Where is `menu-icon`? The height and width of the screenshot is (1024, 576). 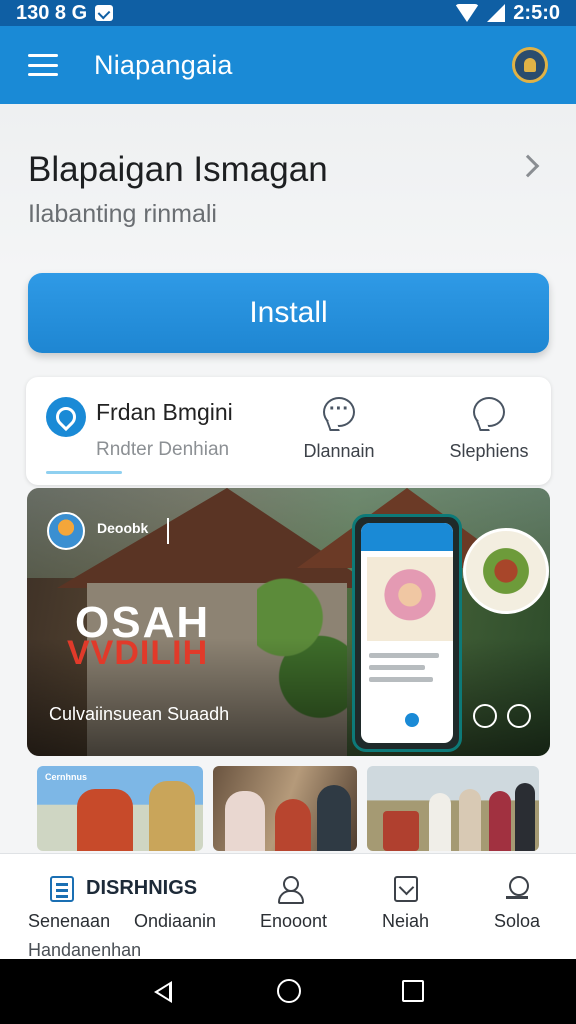
menu-icon is located at coordinates (43, 65).